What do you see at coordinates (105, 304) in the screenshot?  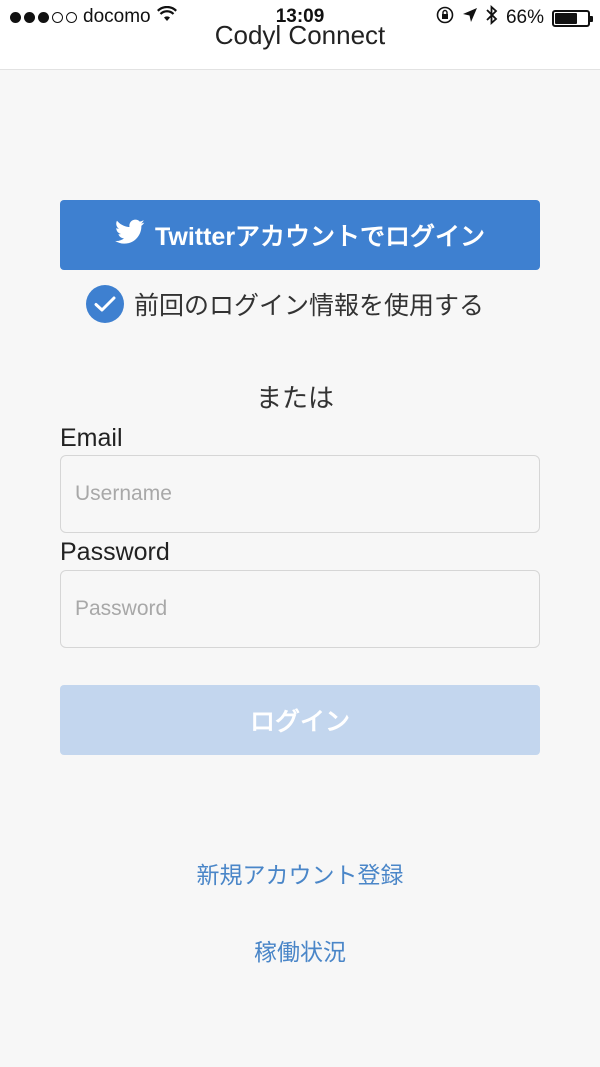 I see `checkmark-icon` at bounding box center [105, 304].